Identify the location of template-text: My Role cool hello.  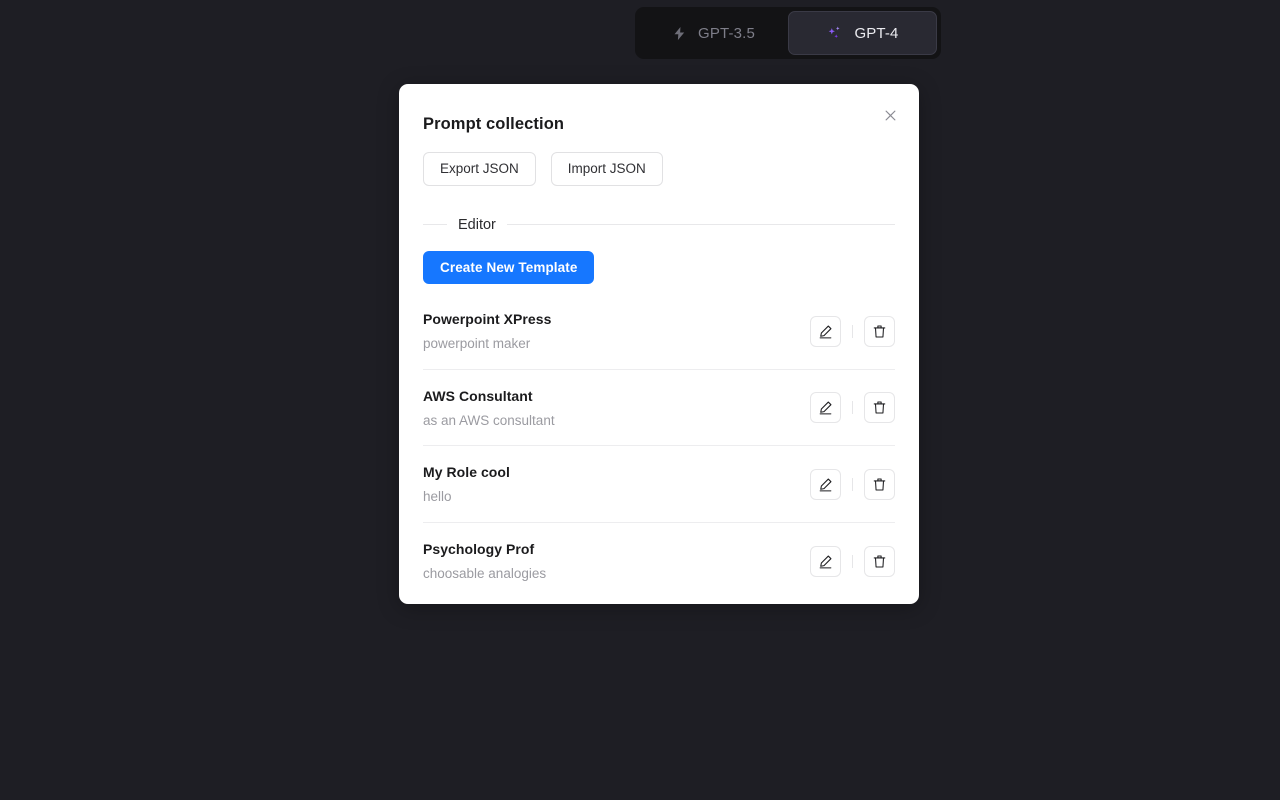
(466, 484).